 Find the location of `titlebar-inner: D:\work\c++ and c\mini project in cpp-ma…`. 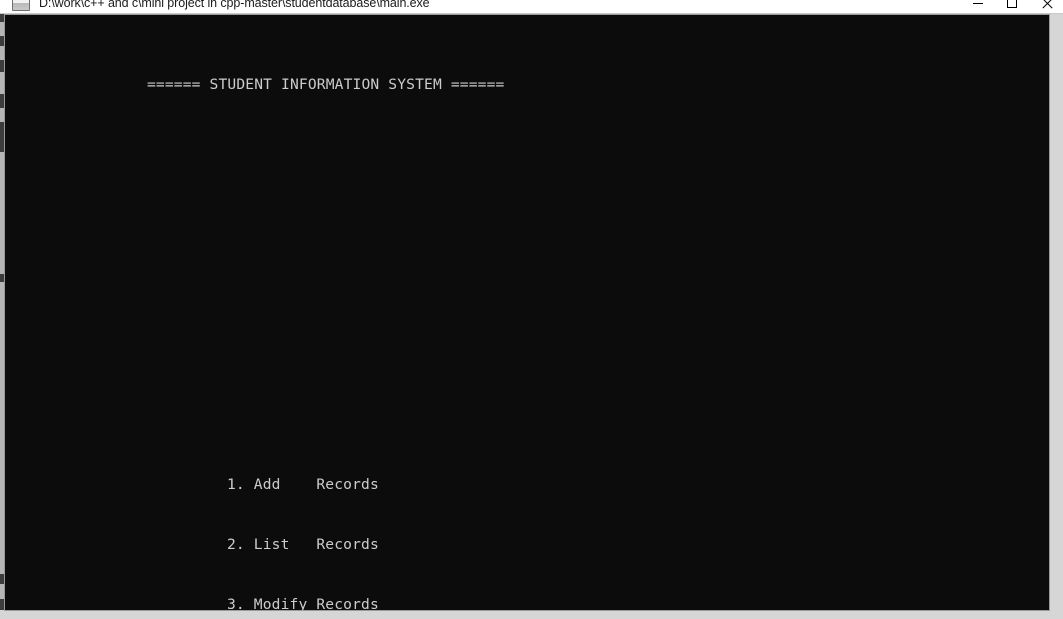

titlebar-inner: D:\work\c++ and c\mini project in cpp-ma… is located at coordinates (531, 6).